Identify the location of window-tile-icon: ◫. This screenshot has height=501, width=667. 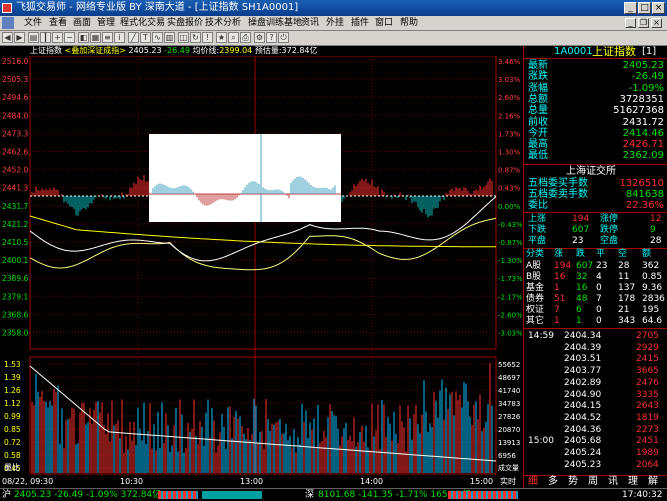
(183, 37).